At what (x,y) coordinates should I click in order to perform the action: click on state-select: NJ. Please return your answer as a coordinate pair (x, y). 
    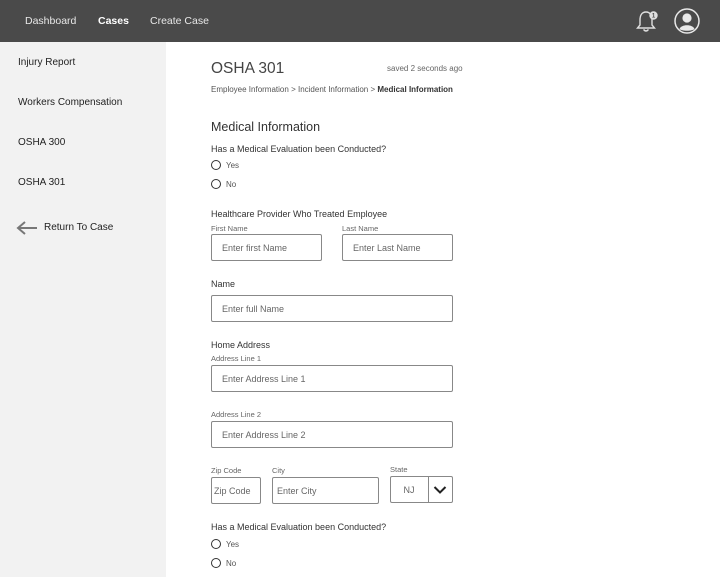
    Looking at the image, I should click on (421, 489).